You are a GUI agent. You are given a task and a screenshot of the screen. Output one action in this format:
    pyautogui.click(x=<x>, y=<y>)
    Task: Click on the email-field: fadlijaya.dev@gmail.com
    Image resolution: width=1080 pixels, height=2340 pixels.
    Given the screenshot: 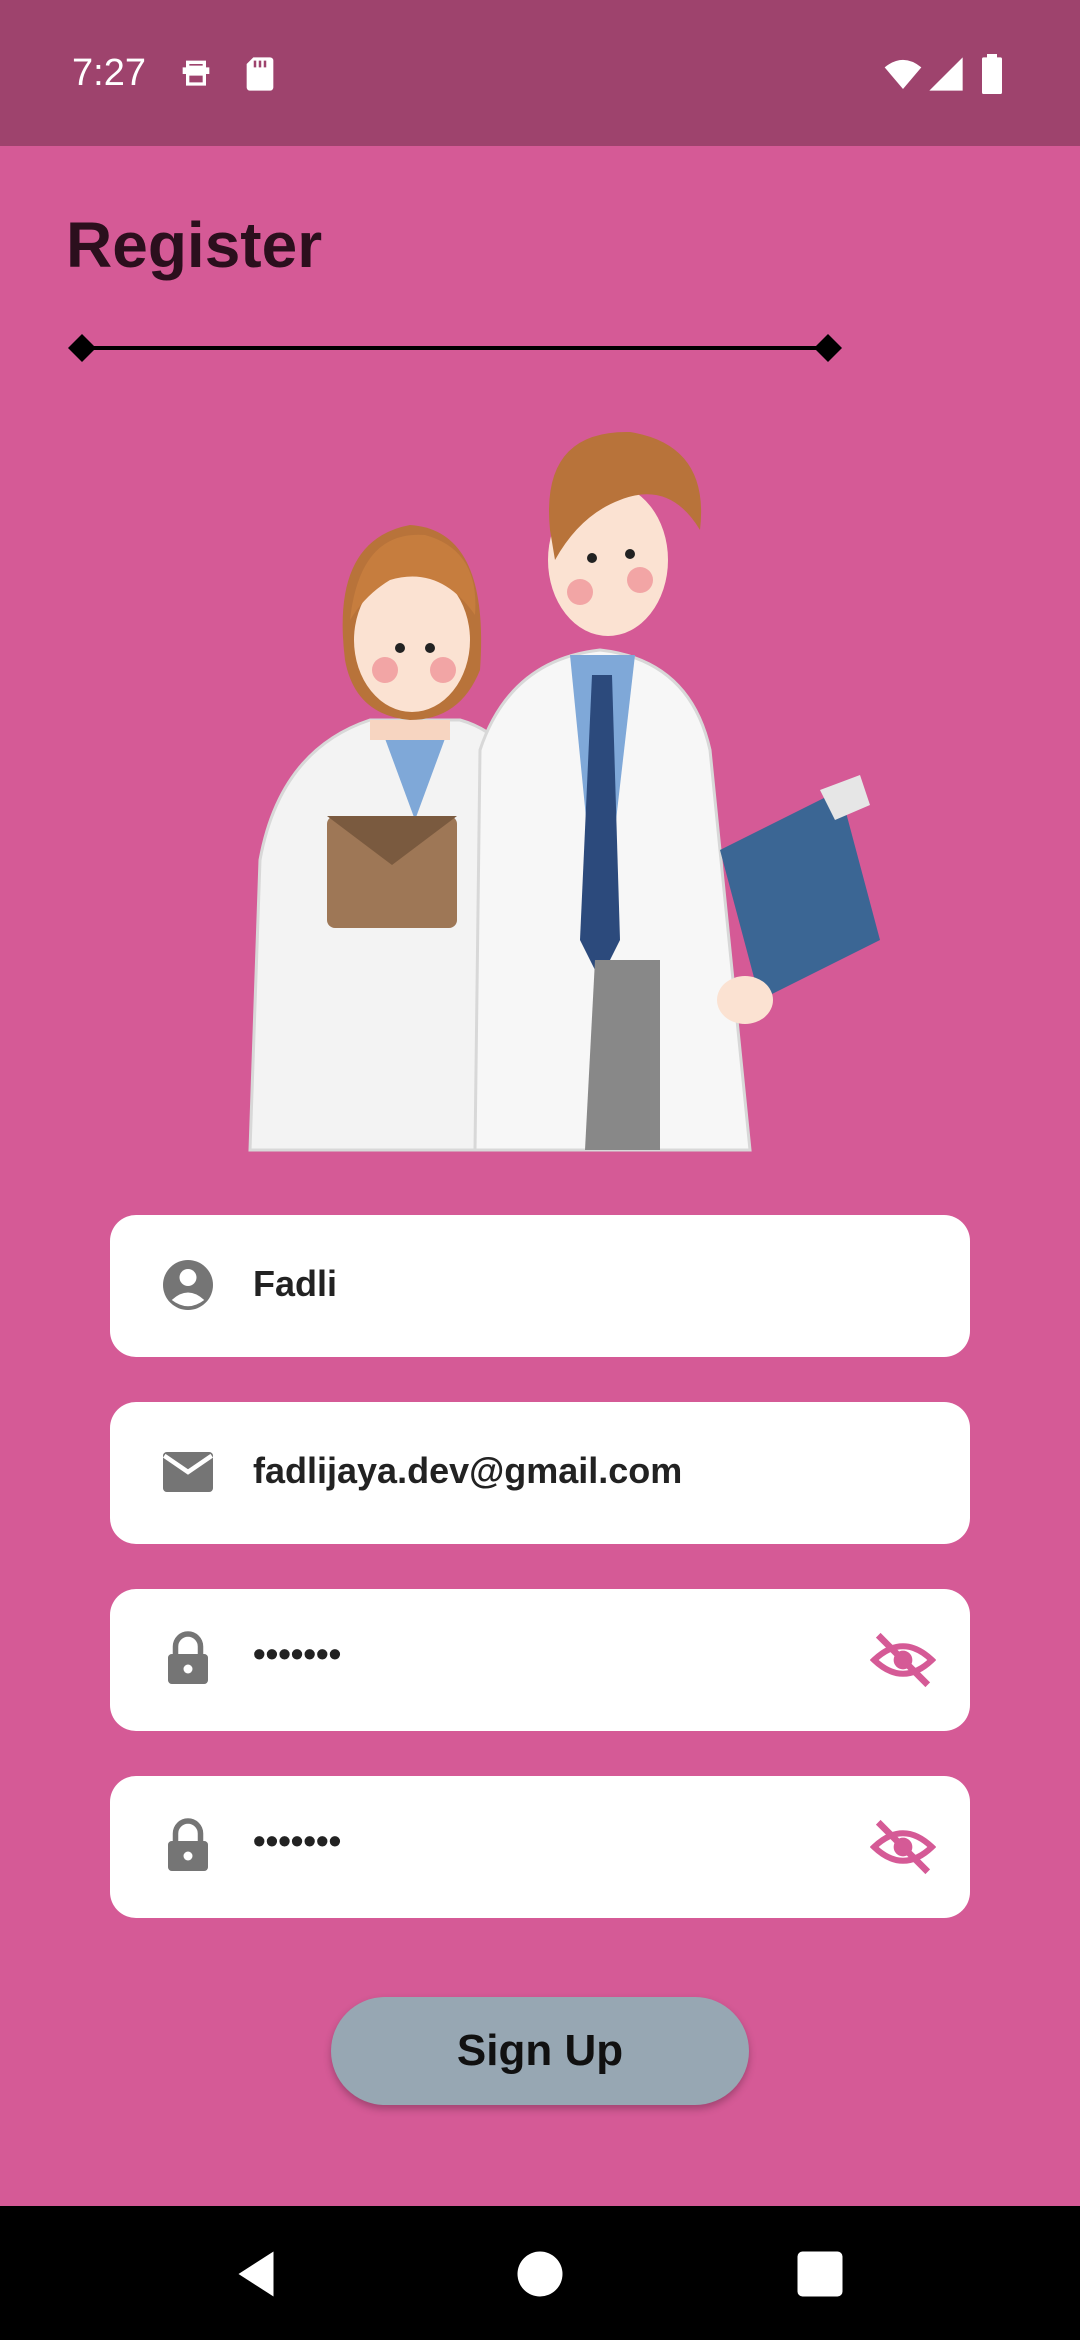 What is the action you would take?
    pyautogui.click(x=540, y=1473)
    